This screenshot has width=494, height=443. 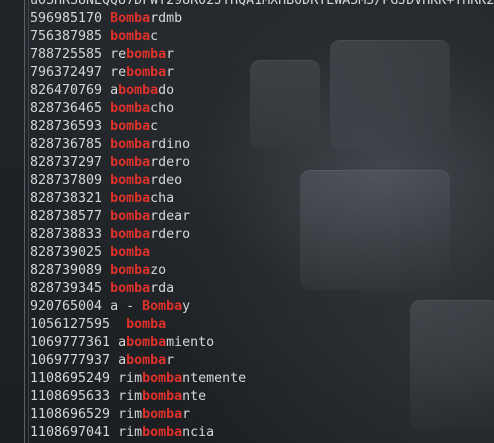 What do you see at coordinates (262, 163) in the screenshot?
I see `terminal-line: 828737297 bombardero` at bounding box center [262, 163].